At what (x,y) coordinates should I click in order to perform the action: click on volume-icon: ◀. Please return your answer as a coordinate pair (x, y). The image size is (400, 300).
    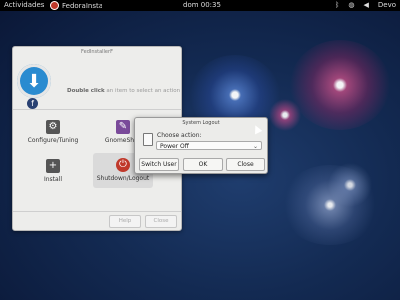
    Looking at the image, I should click on (365, 5).